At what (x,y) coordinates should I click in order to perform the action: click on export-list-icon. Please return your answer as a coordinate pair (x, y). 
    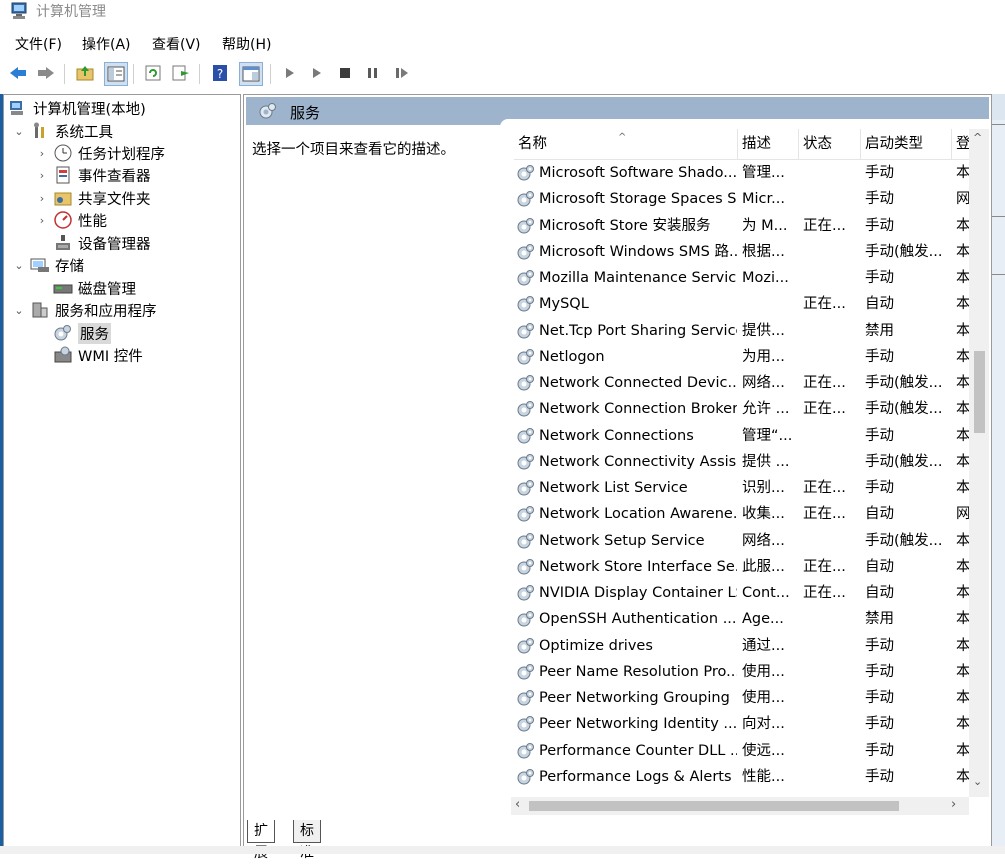
    Looking at the image, I should click on (181, 73).